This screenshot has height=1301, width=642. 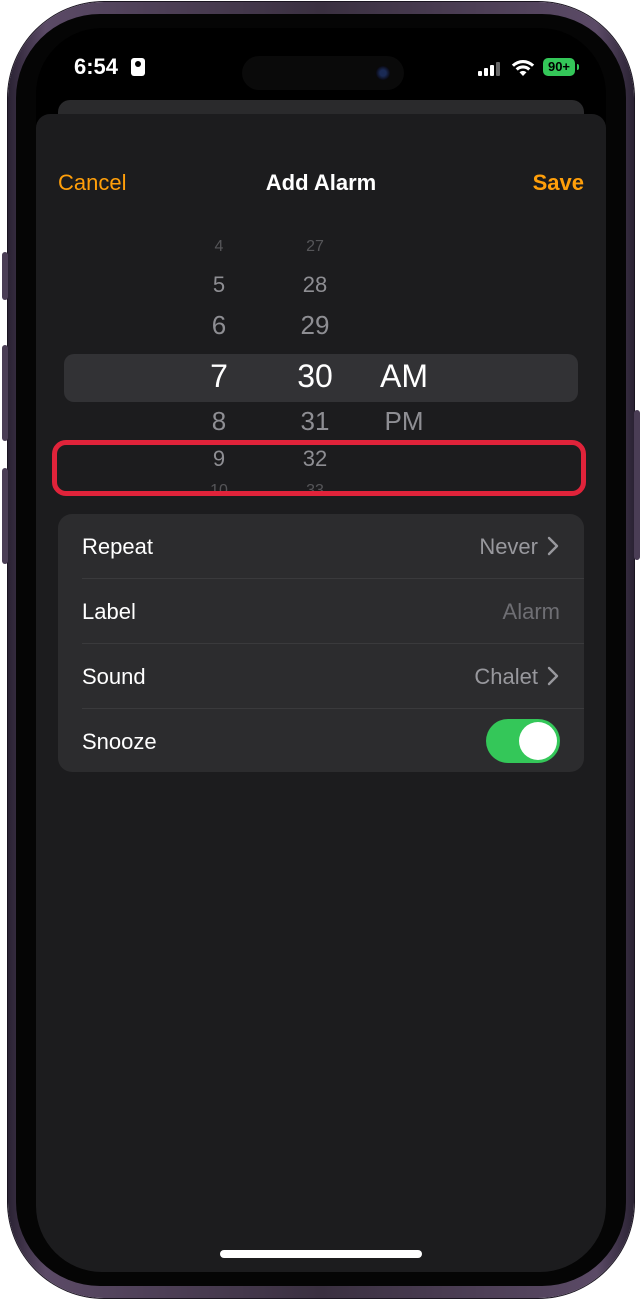 What do you see at coordinates (219, 247) in the screenshot?
I see `hour-option: 4` at bounding box center [219, 247].